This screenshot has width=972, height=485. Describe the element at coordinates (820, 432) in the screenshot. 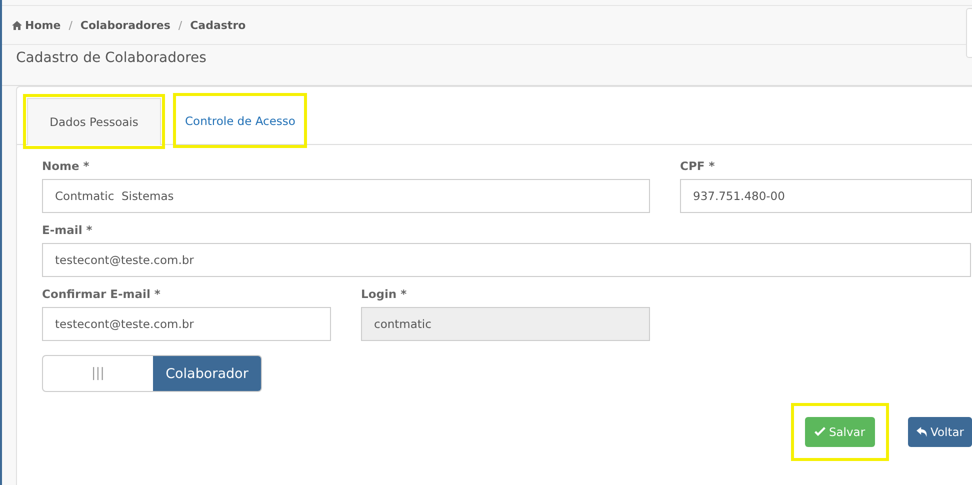

I see `check-icon` at that location.